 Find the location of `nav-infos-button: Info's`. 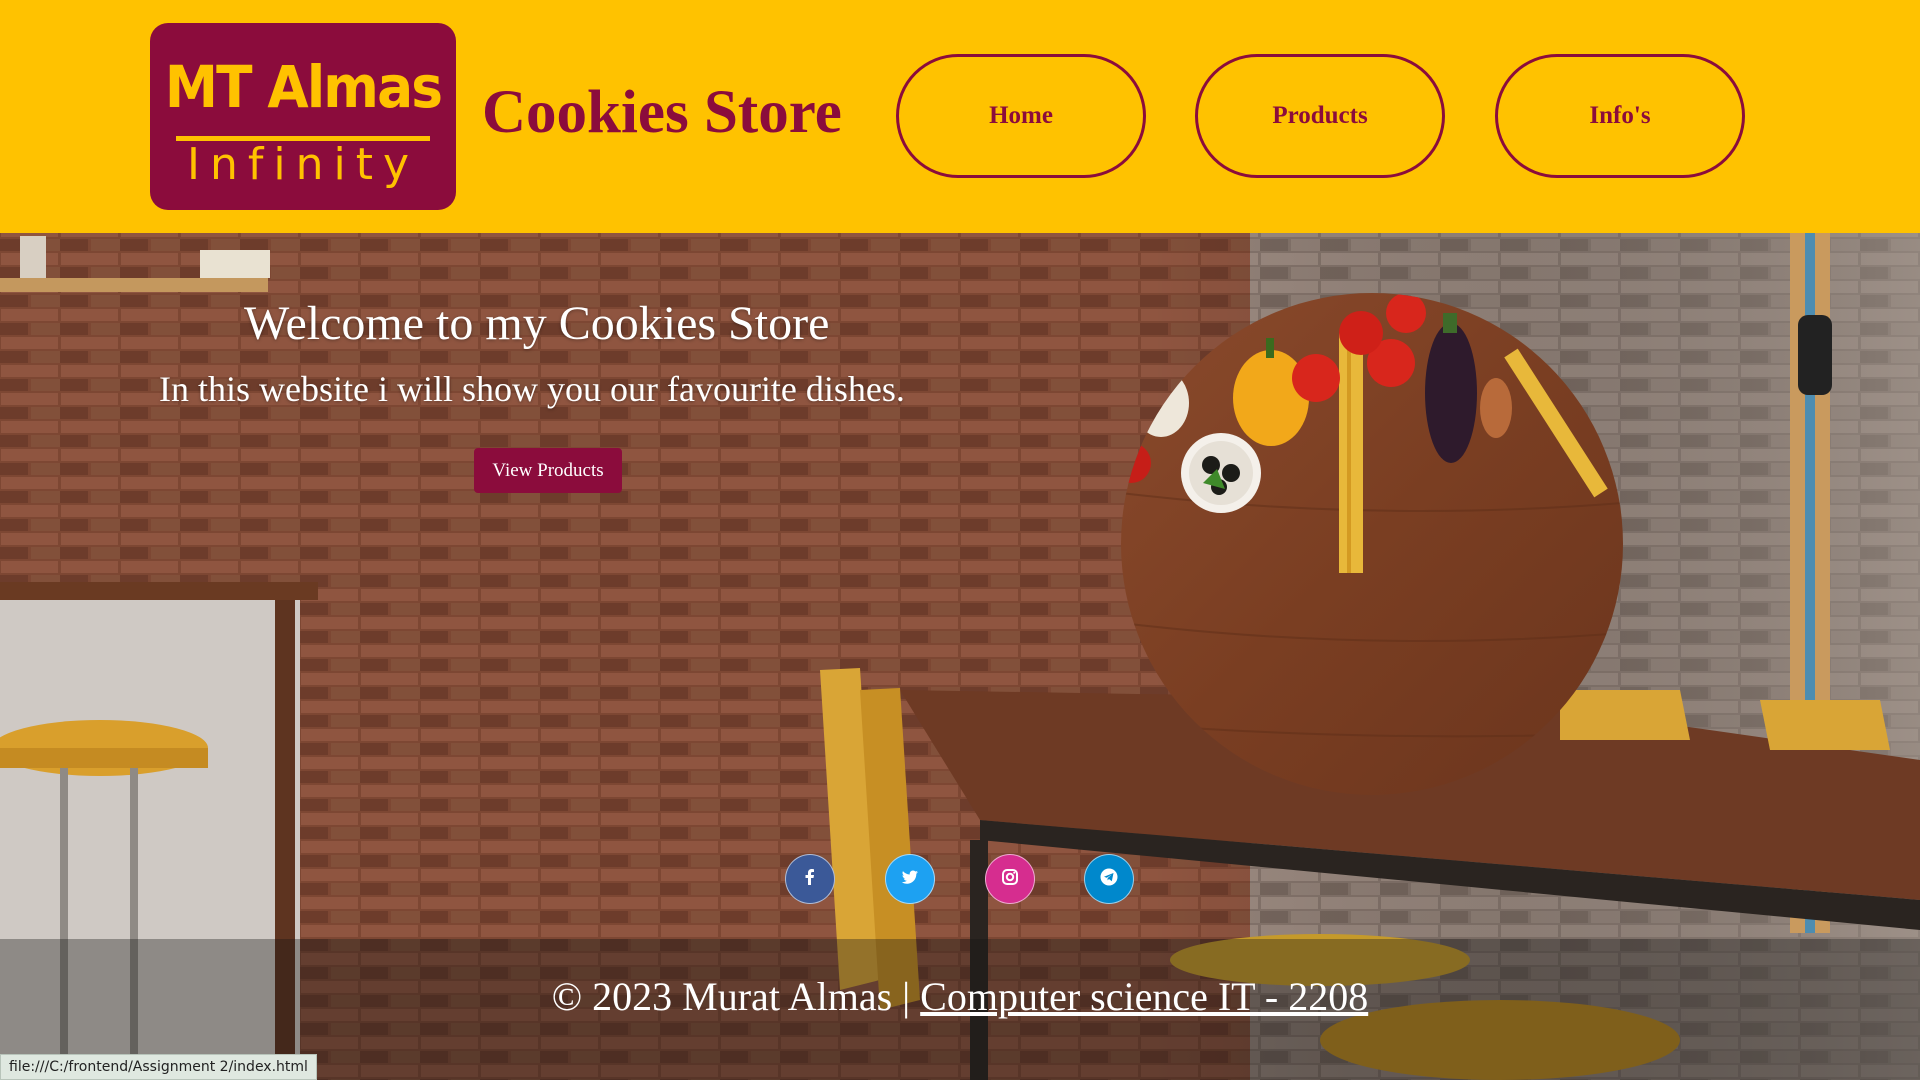

nav-infos-button: Info's is located at coordinates (1620, 116).